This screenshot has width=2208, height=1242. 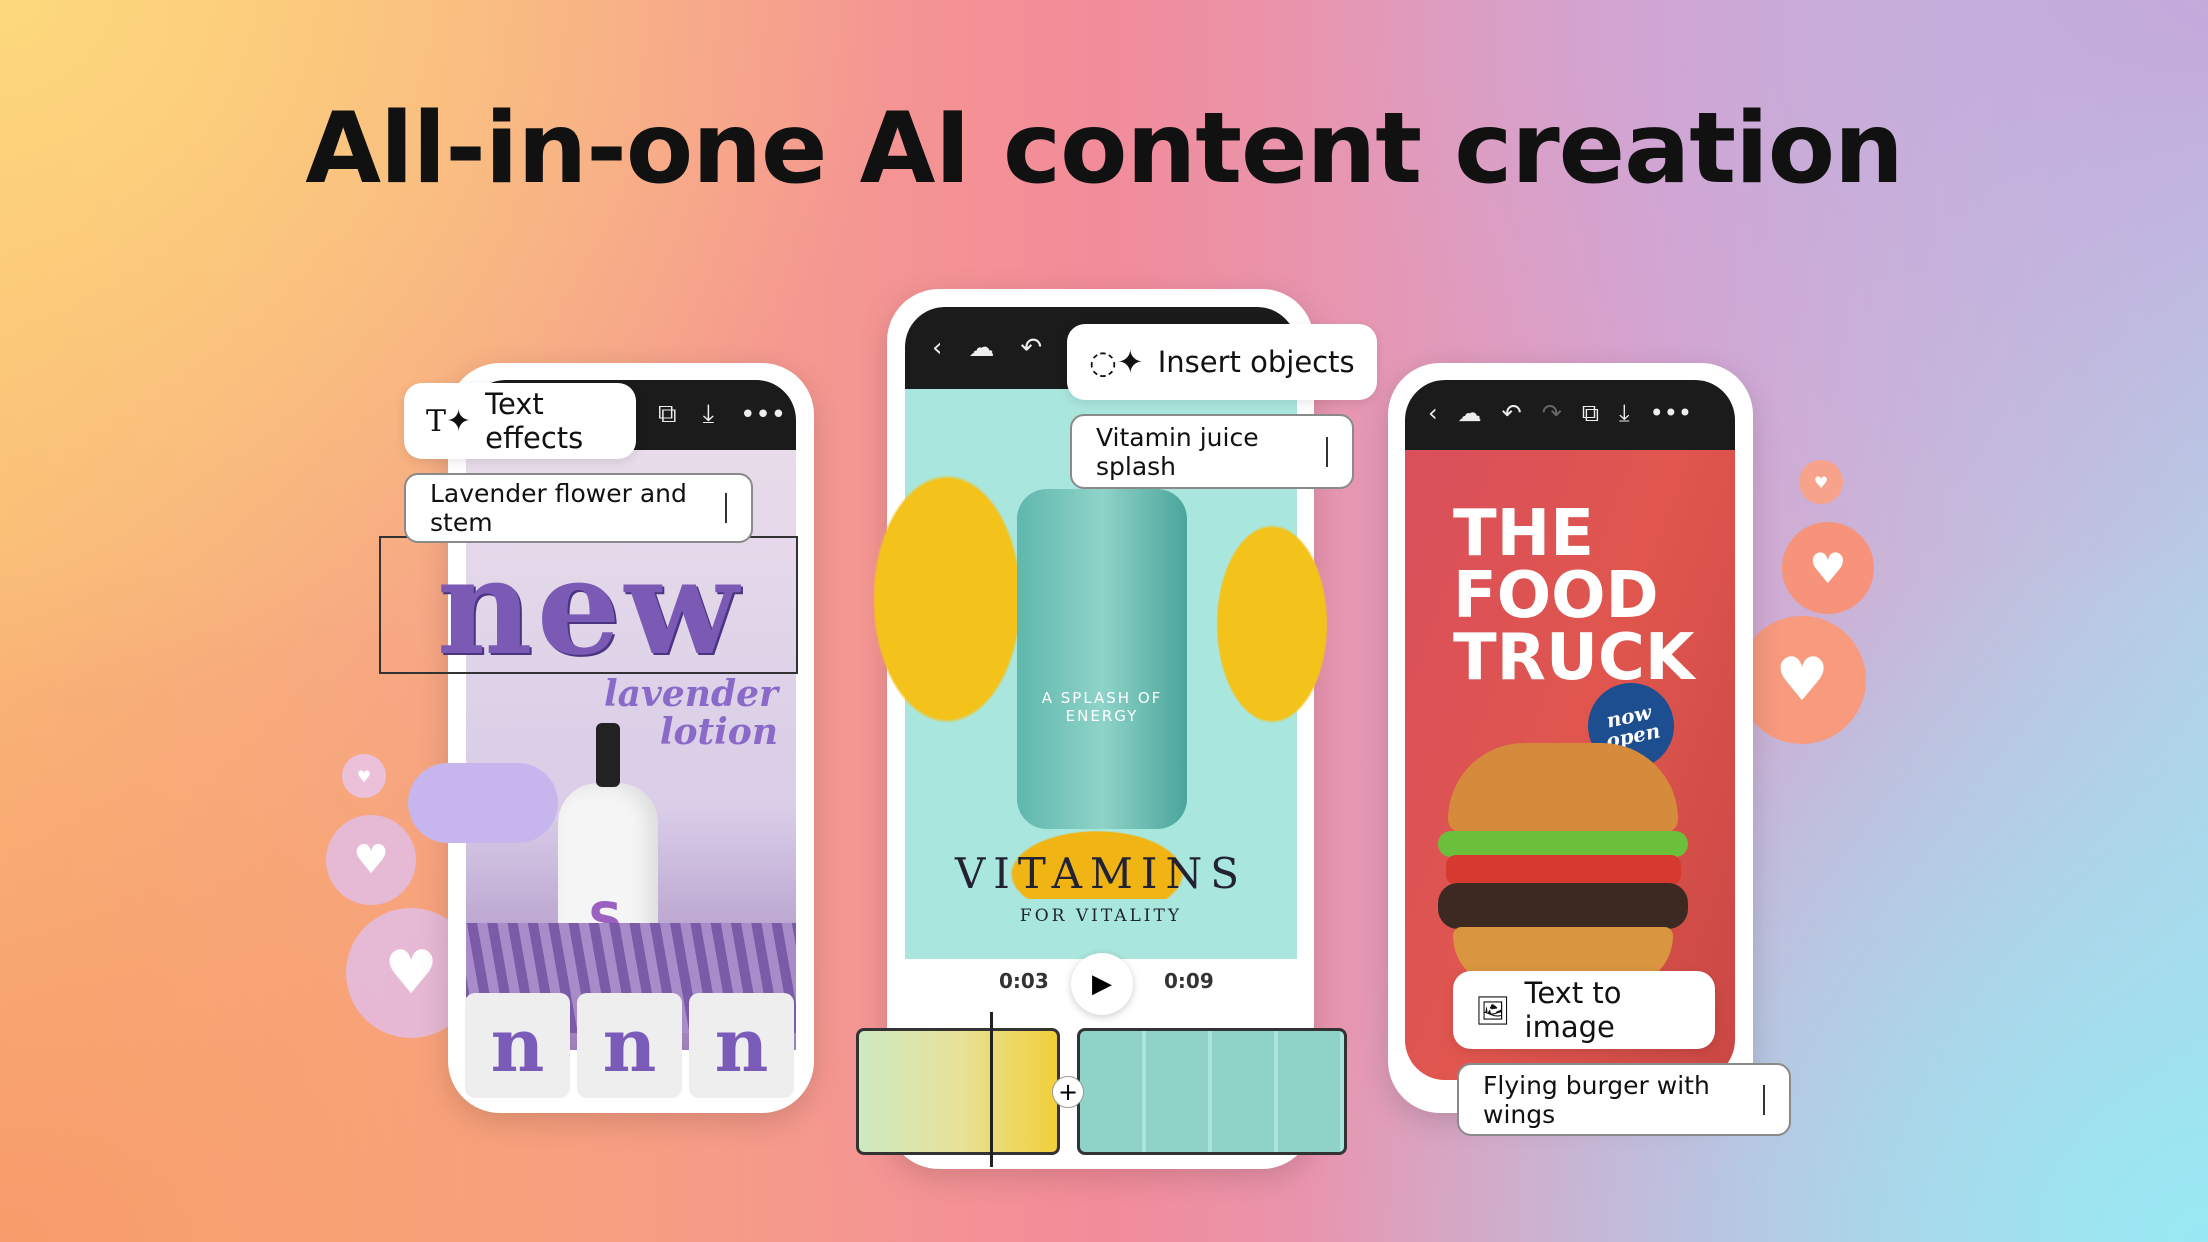 What do you see at coordinates (1102, 659) in the screenshot?
I see `vitamin-jar: A SPLASH OF ENERGY` at bounding box center [1102, 659].